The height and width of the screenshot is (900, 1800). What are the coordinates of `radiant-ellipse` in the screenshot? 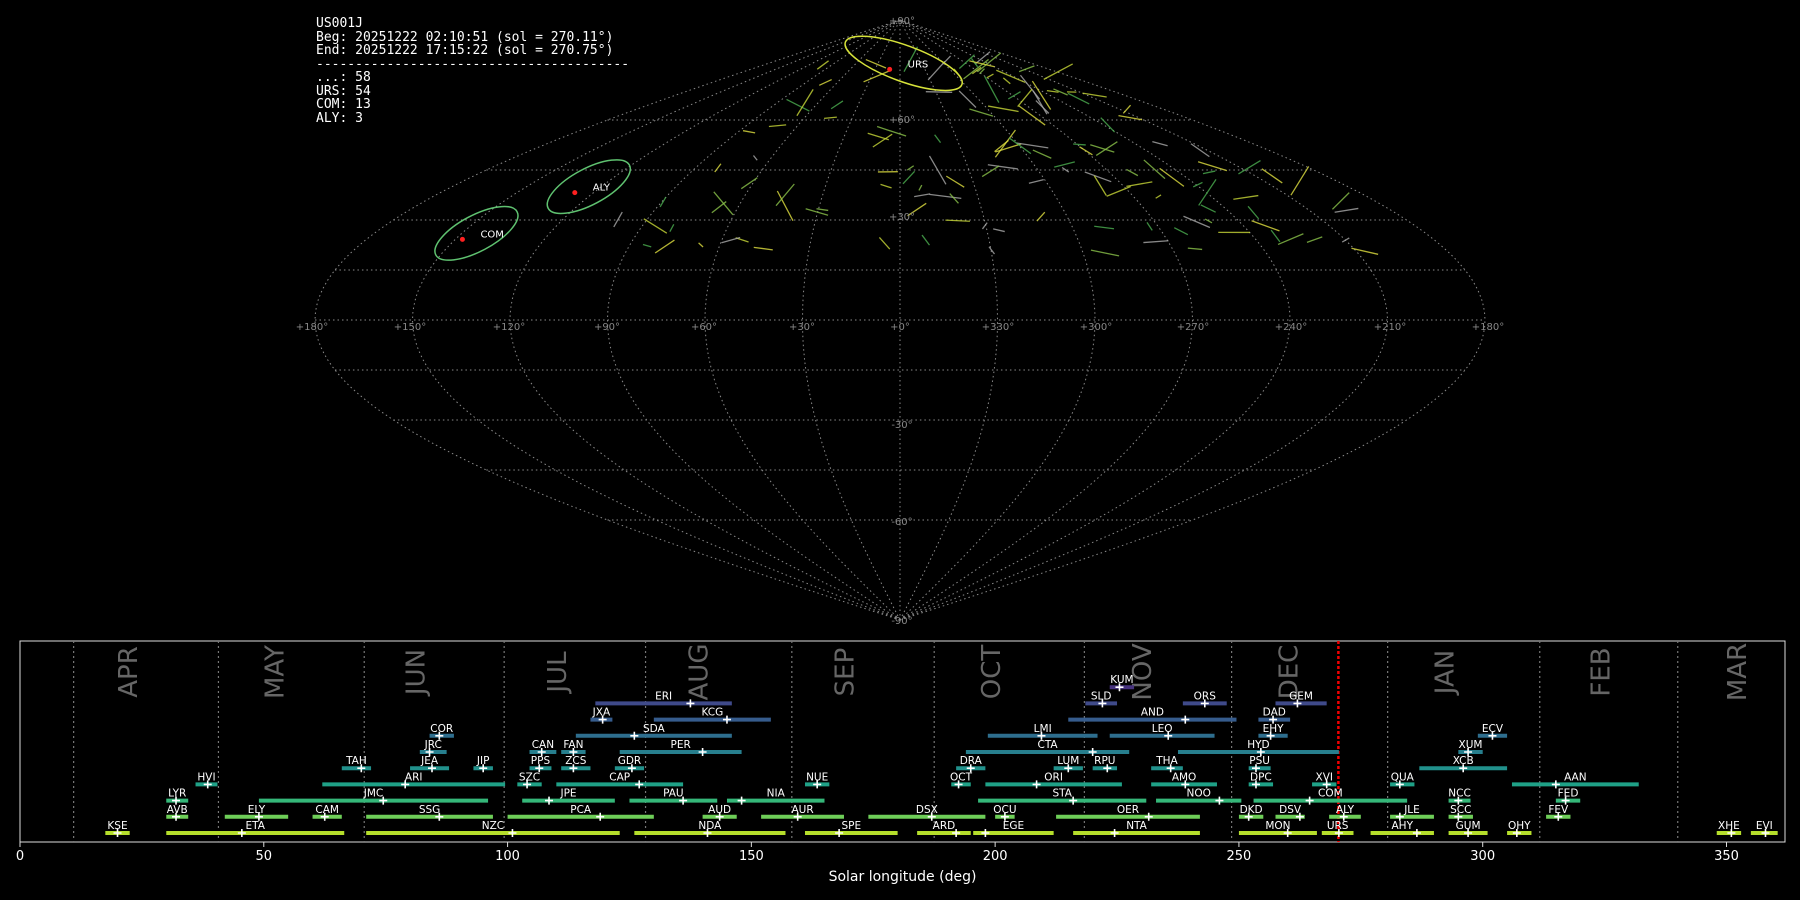 It's located at (903, 63).